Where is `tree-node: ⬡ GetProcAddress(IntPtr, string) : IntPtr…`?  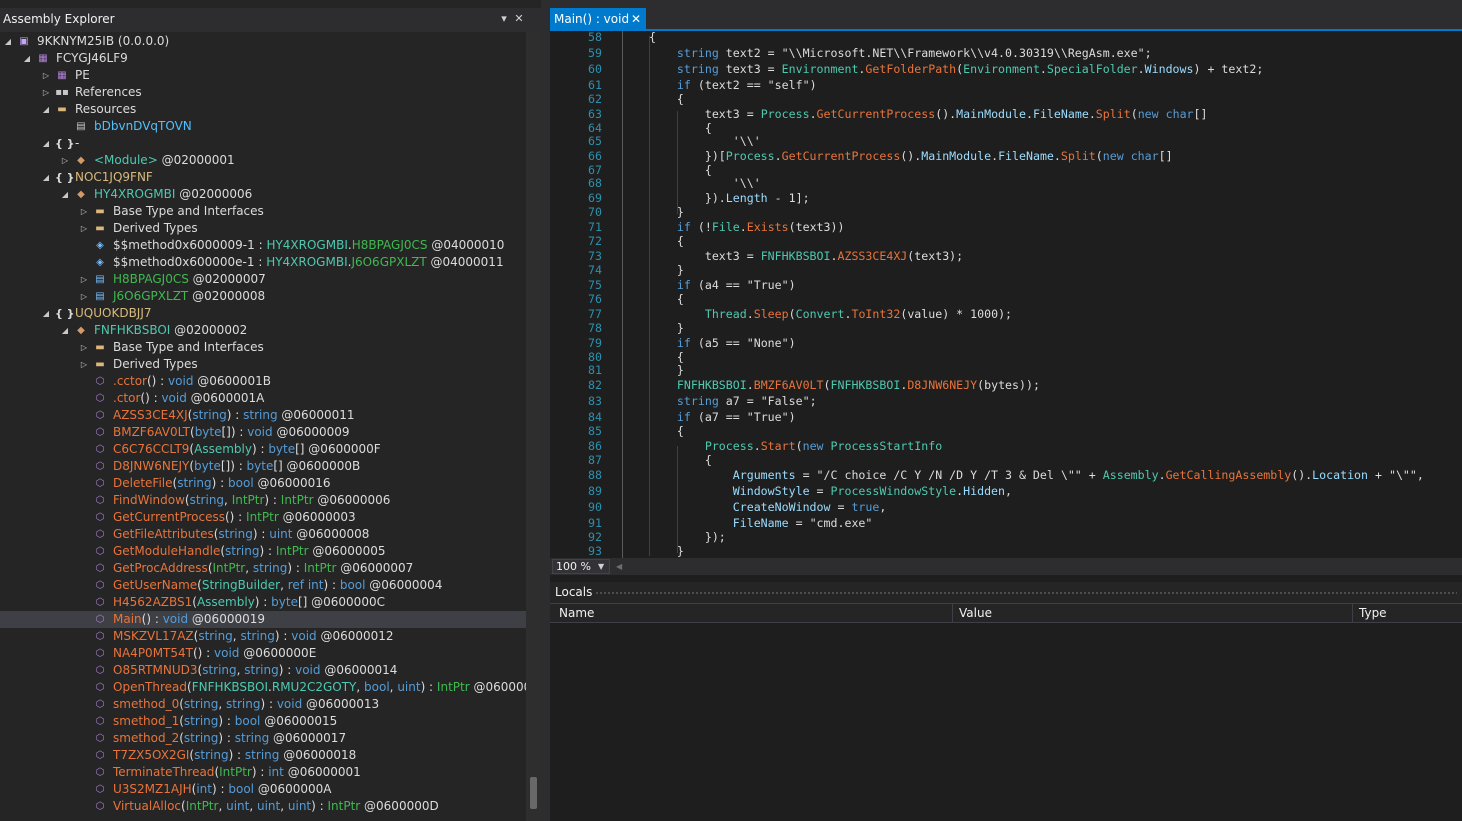 tree-node: ⬡ GetProcAddress(IntPtr, string) : IntPtr… is located at coordinates (263, 568).